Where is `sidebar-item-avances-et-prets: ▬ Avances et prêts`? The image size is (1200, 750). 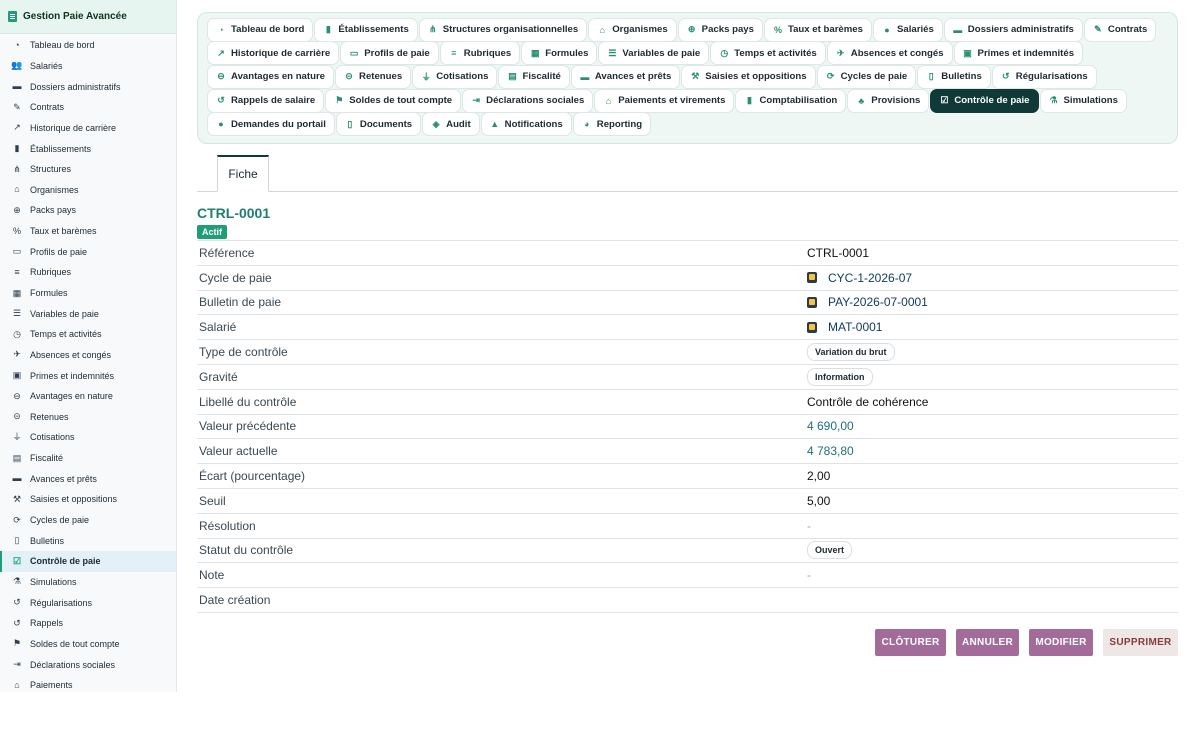 sidebar-item-avances-et-prets: ▬ Avances et prêts is located at coordinates (88, 478).